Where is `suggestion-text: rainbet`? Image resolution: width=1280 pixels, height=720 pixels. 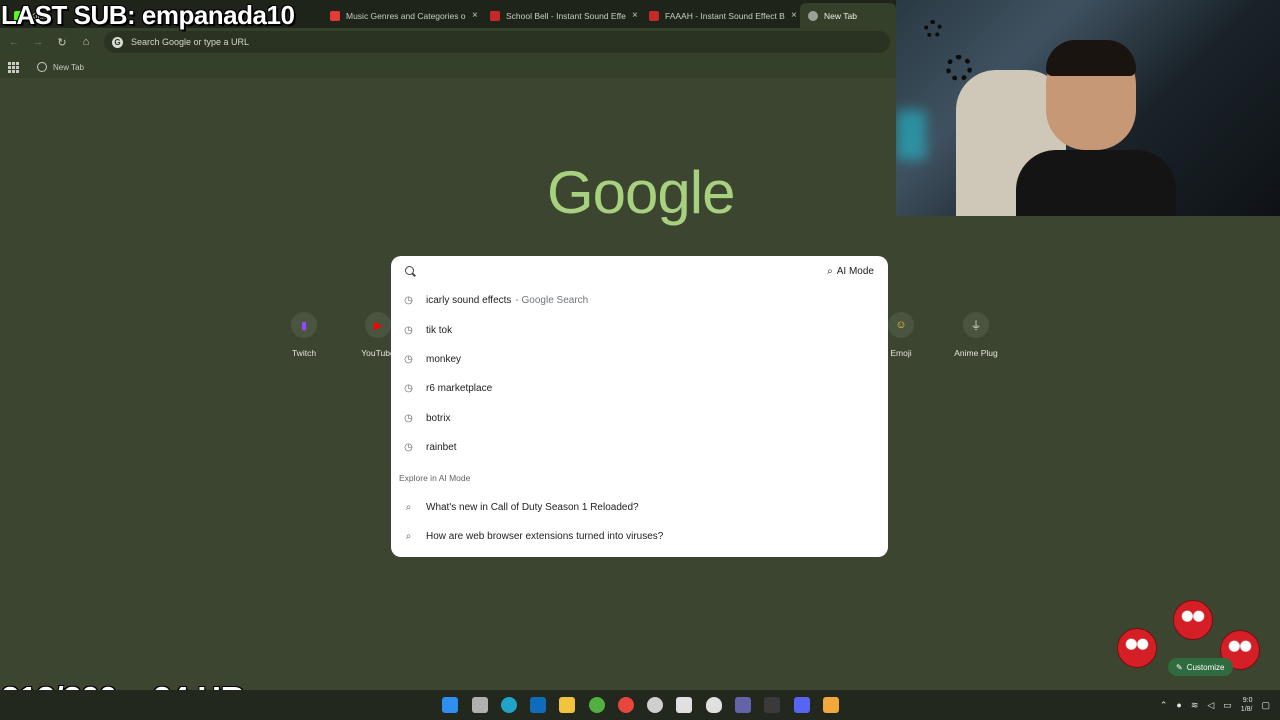
suggestion-text: rainbet is located at coordinates (441, 448).